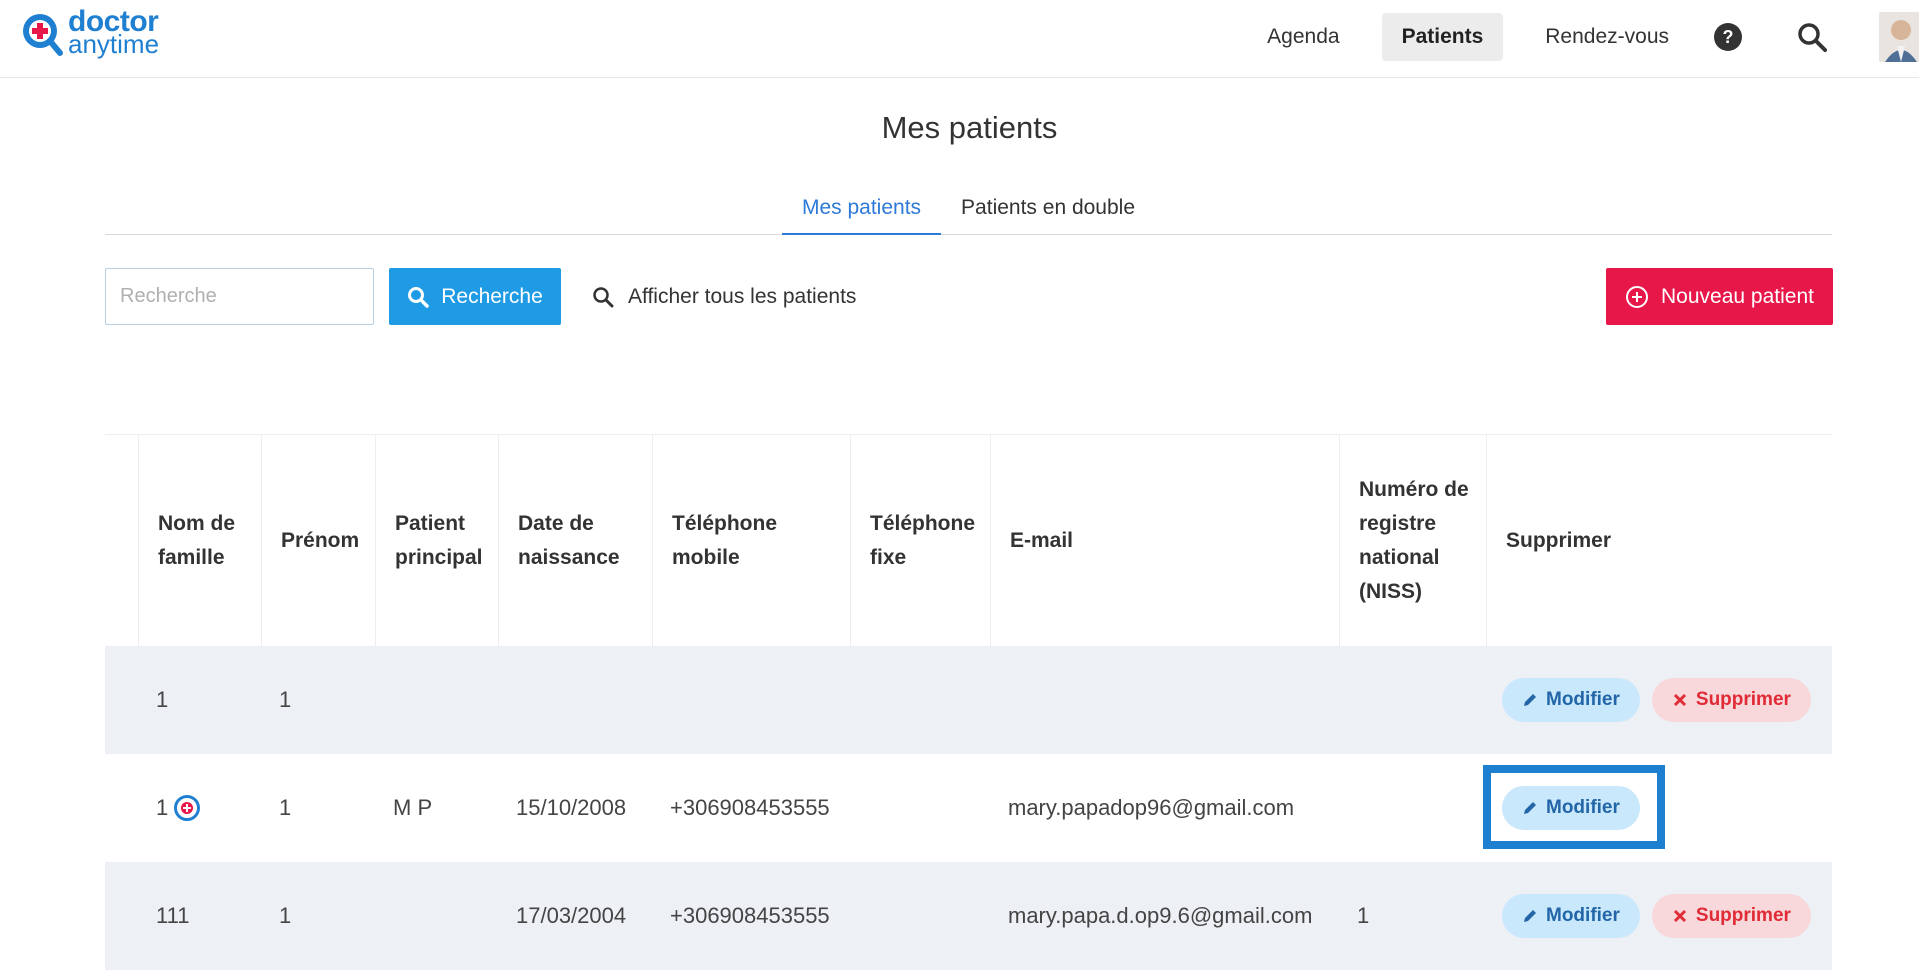 This screenshot has width=1919, height=976. What do you see at coordinates (1363, 915) in the screenshot?
I see `cell-niss: 1` at bounding box center [1363, 915].